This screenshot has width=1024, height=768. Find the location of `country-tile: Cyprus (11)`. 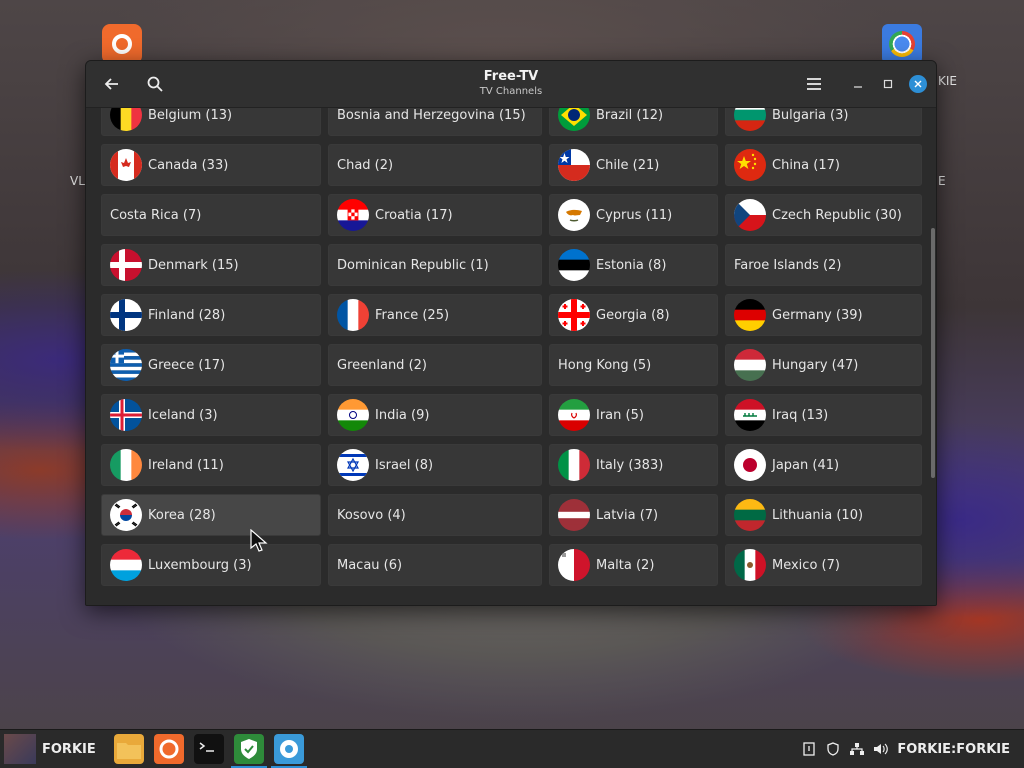

country-tile: Cyprus (11) is located at coordinates (633, 215).